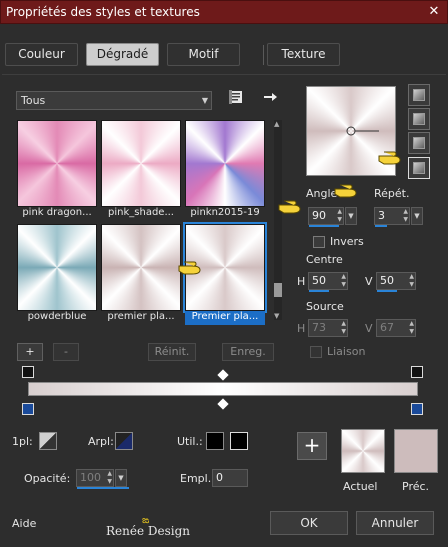 Image resolution: width=448 pixels, height=547 pixels. I want to click on scroll-down-icon: ▼, so click(278, 316).